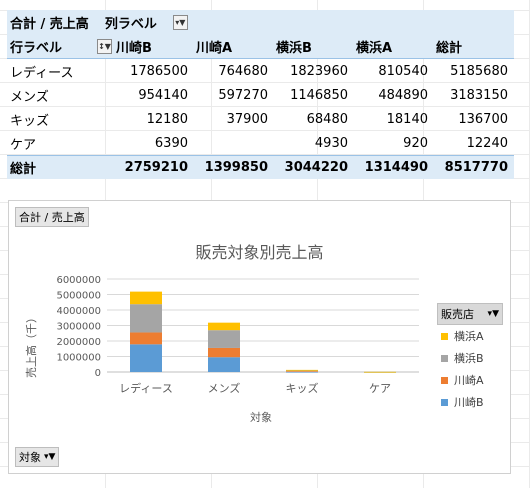  I want to click on y-tick-label: 1000000, so click(78, 358).